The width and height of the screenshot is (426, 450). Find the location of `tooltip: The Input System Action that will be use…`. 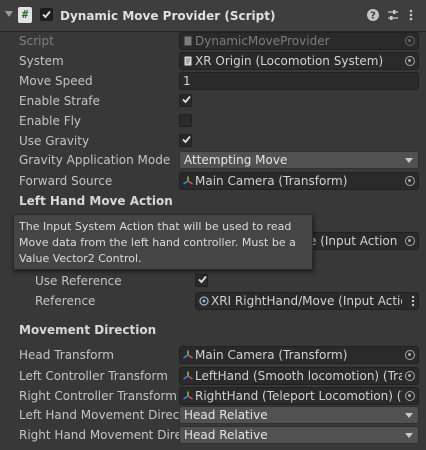

tooltip: The Input System Action that will be use… is located at coordinates (163, 242).